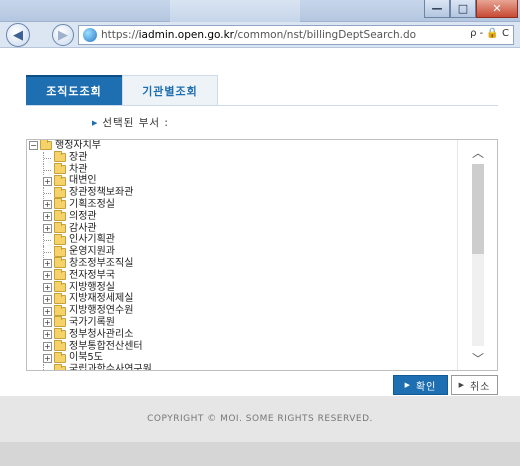  Describe the element at coordinates (92, 205) in the screenshot. I see `tree-item-label: 기획조정실` at that location.